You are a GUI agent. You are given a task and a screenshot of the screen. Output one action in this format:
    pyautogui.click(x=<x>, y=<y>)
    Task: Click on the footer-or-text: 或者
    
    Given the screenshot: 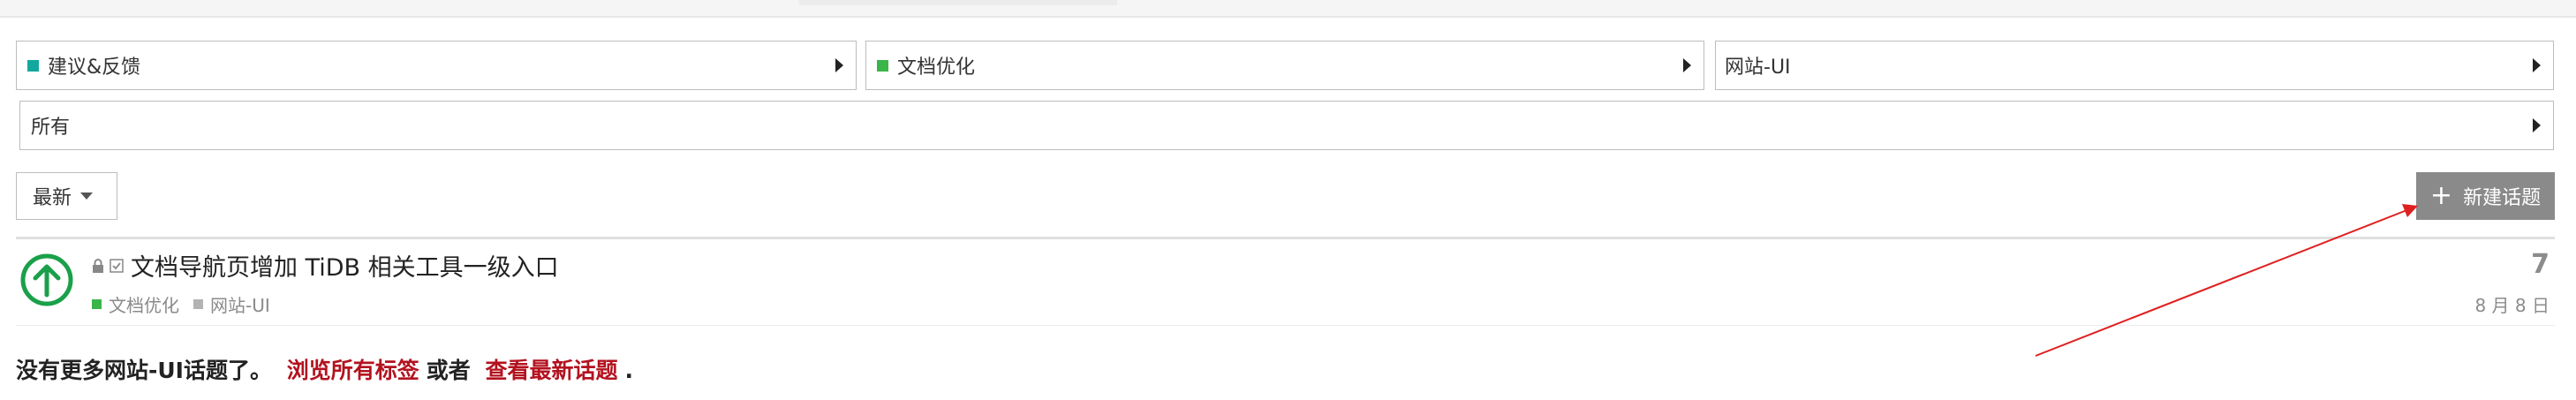 What is the action you would take?
    pyautogui.click(x=448, y=370)
    